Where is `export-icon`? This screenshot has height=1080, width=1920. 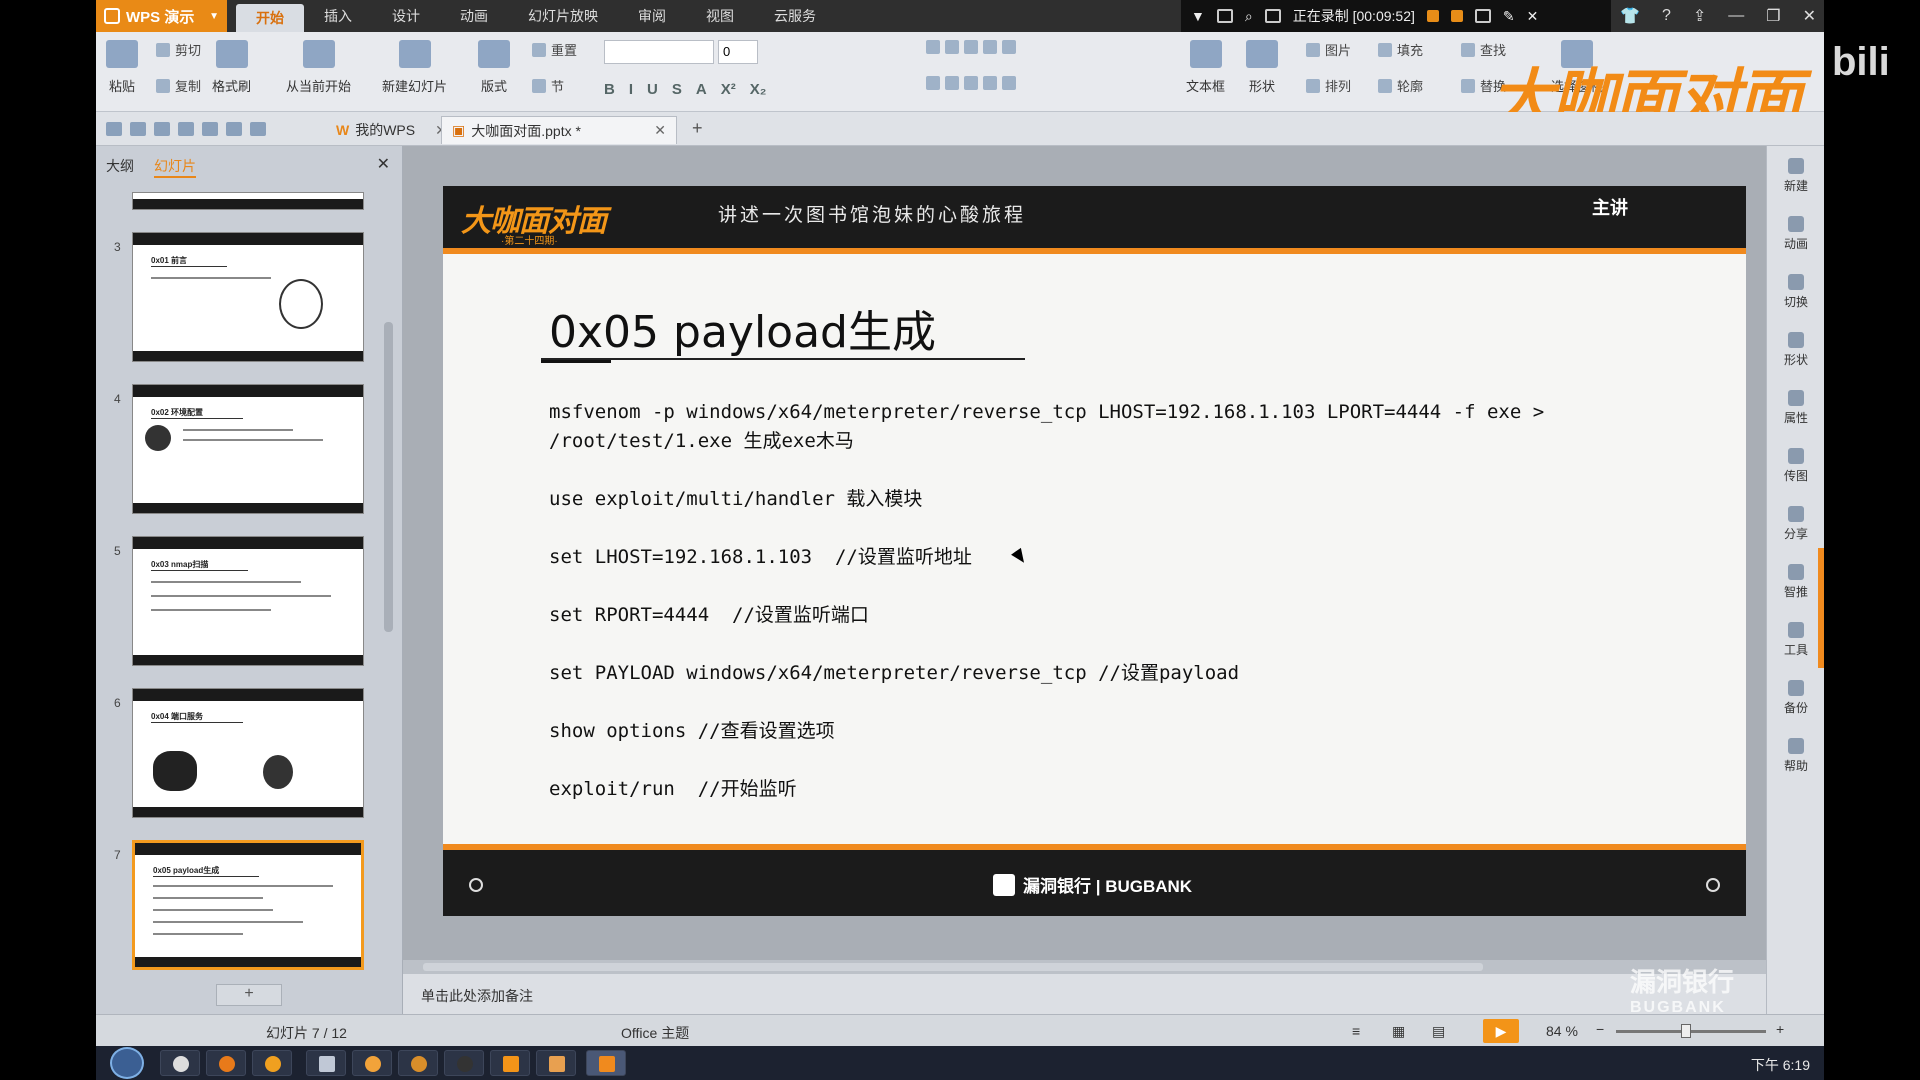
export-icon is located at coordinates (162, 129).